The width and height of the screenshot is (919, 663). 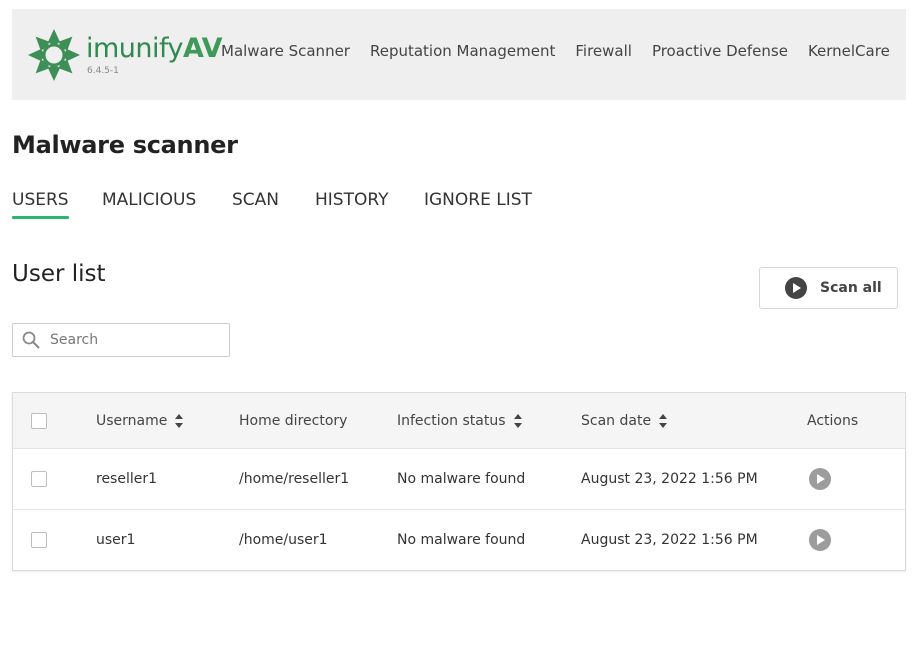 I want to click on brand-suffix: AV, so click(x=203, y=48).